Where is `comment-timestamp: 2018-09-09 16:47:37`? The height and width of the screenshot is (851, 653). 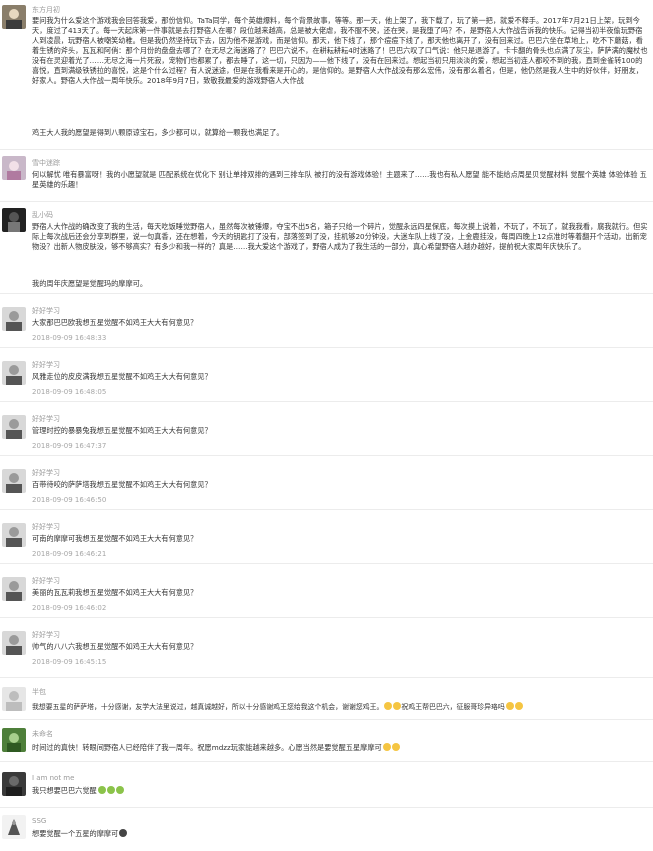 comment-timestamp: 2018-09-09 16:47:37 is located at coordinates (69, 446).